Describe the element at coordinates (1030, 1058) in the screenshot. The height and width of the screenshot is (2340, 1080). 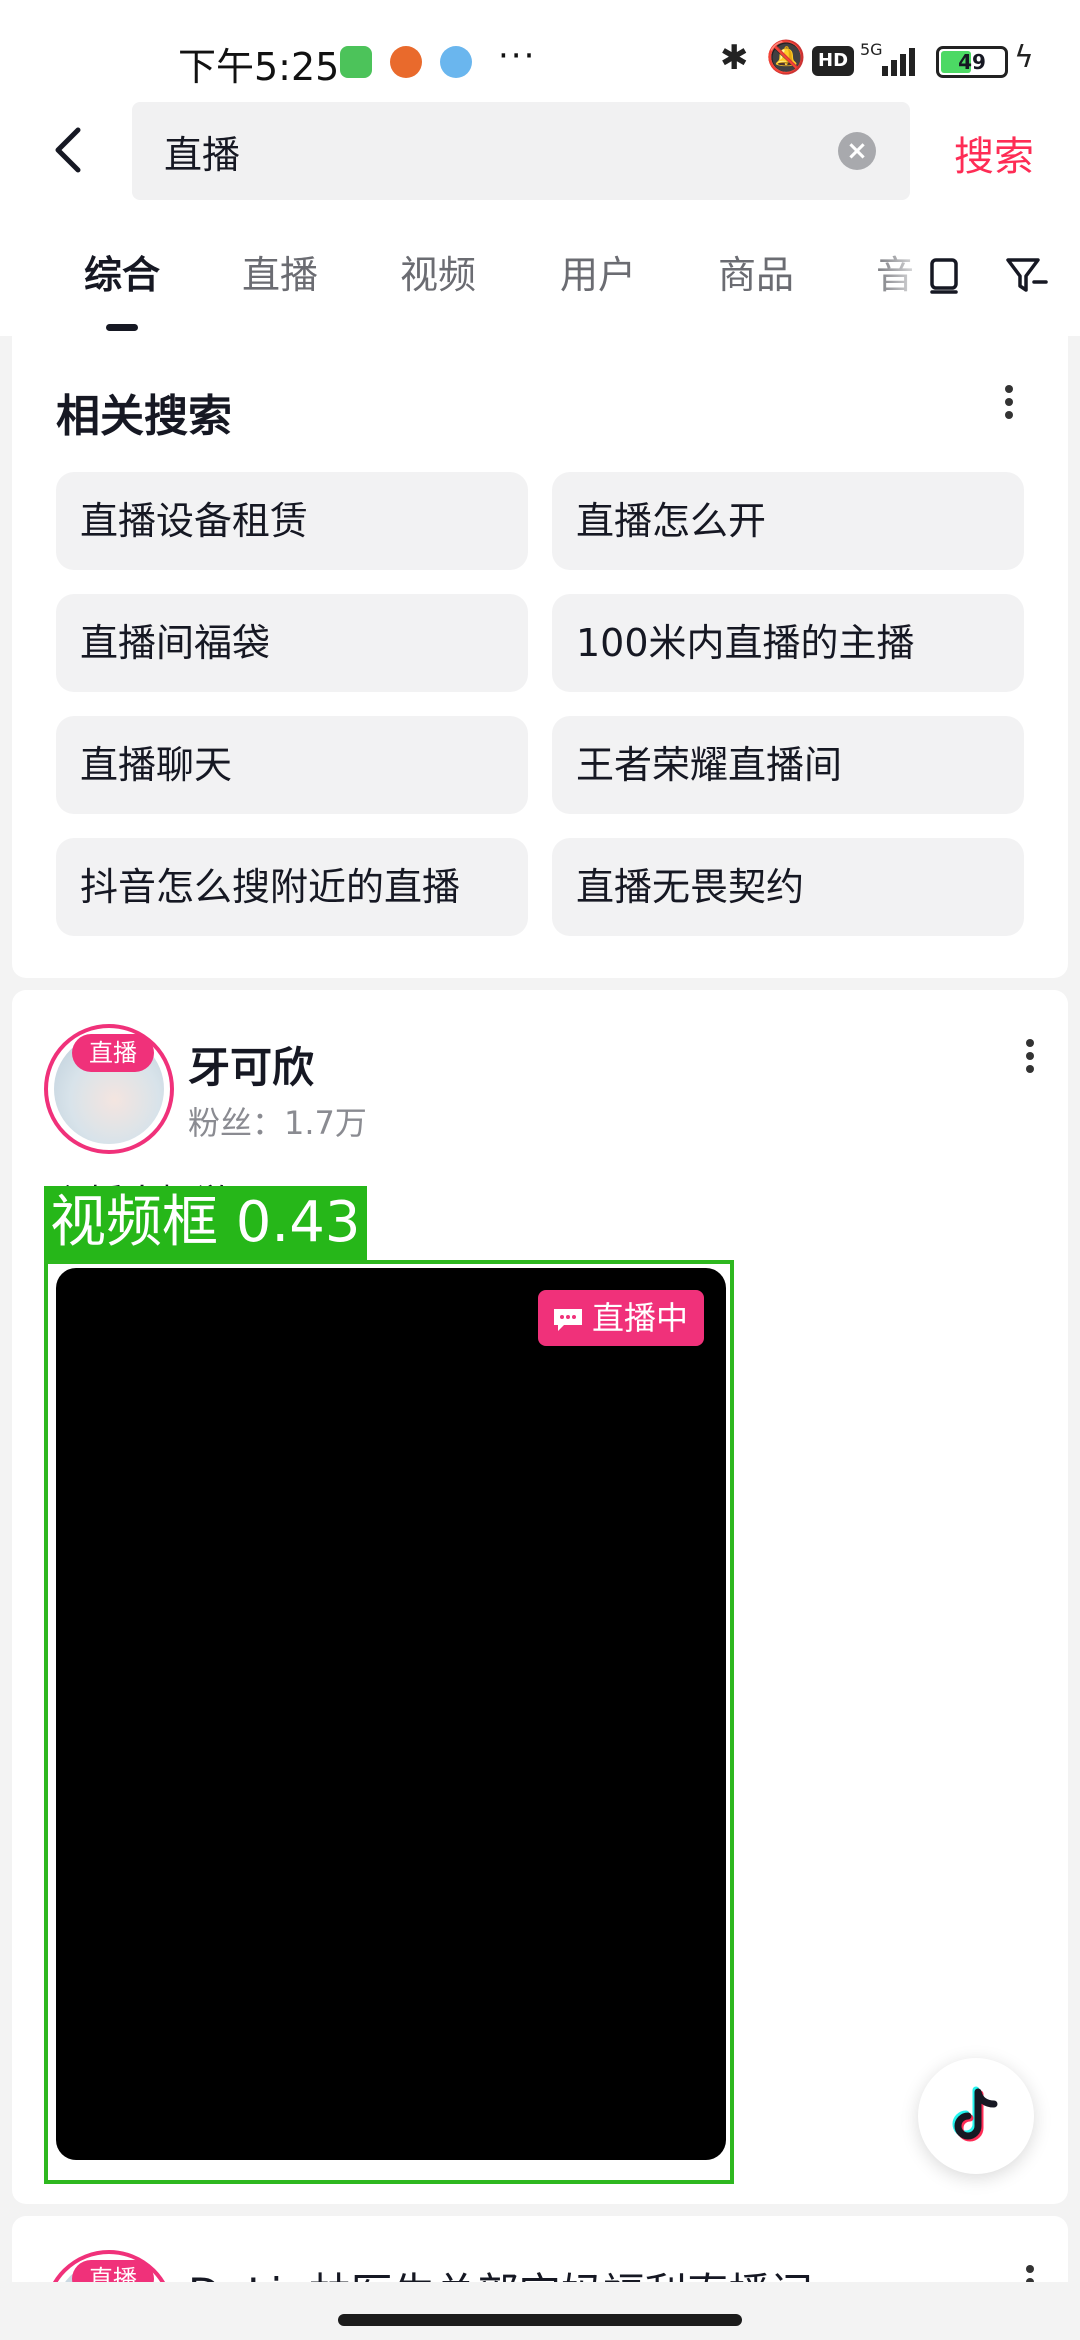
I see `post-more-icon` at that location.